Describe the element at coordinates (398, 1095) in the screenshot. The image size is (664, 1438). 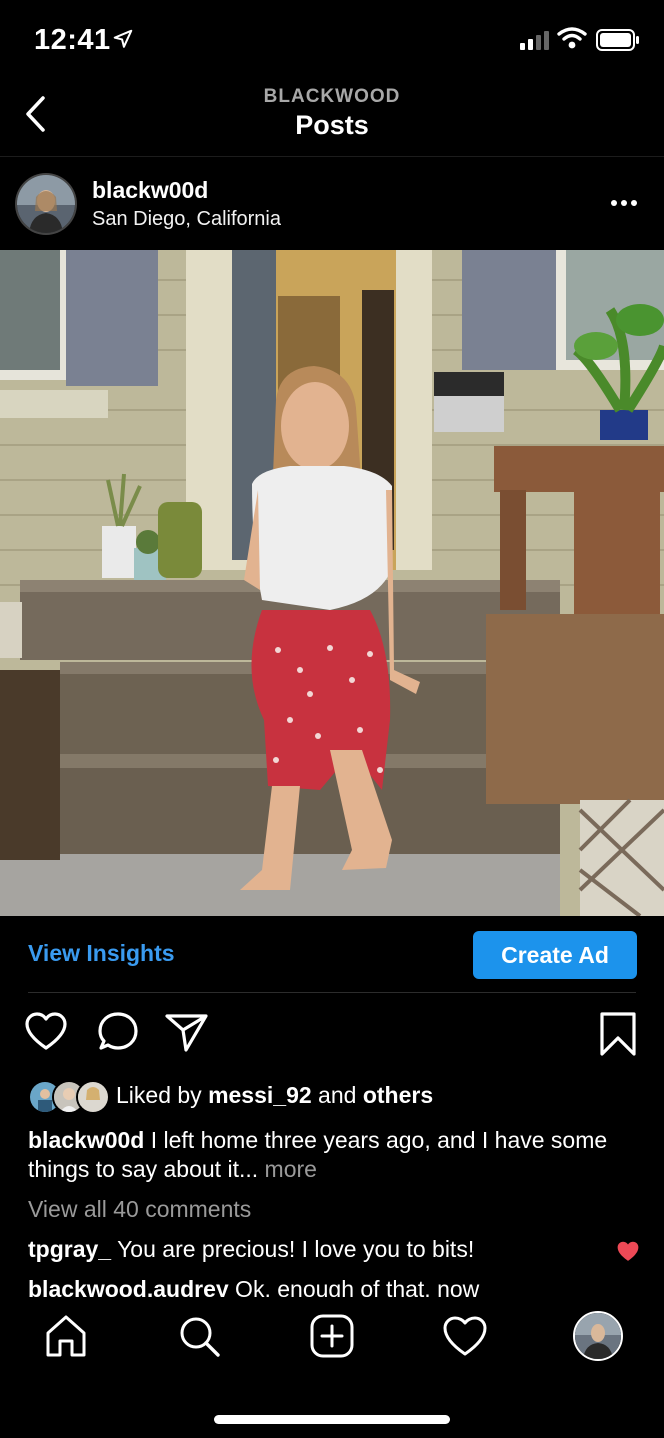
I see `likes-others: others` at that location.